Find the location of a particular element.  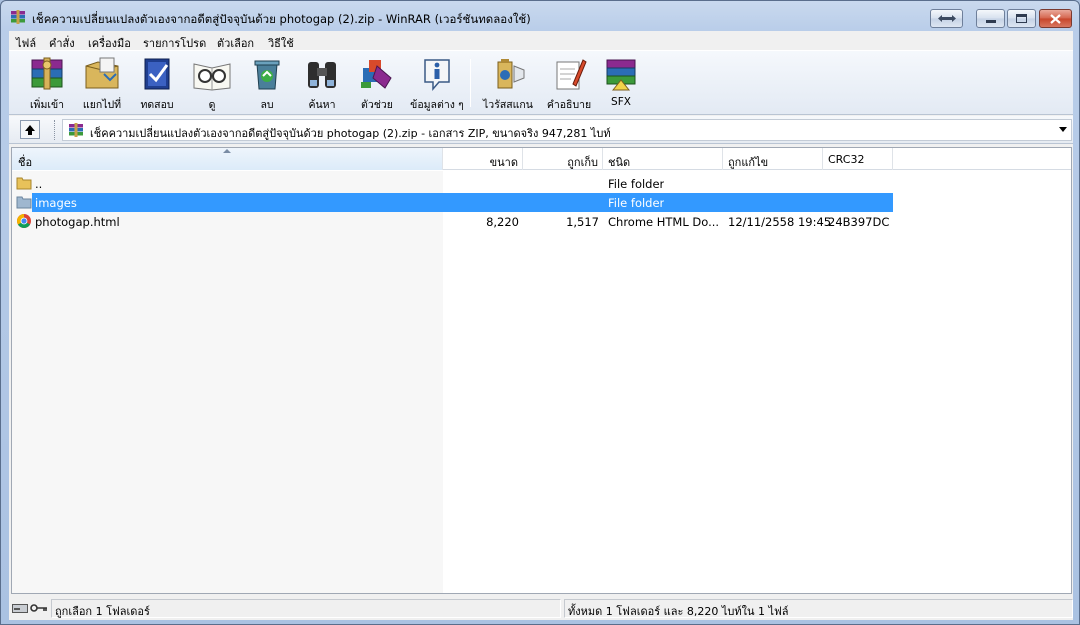

column-packed: ถูกเก็บ is located at coordinates (563, 159).